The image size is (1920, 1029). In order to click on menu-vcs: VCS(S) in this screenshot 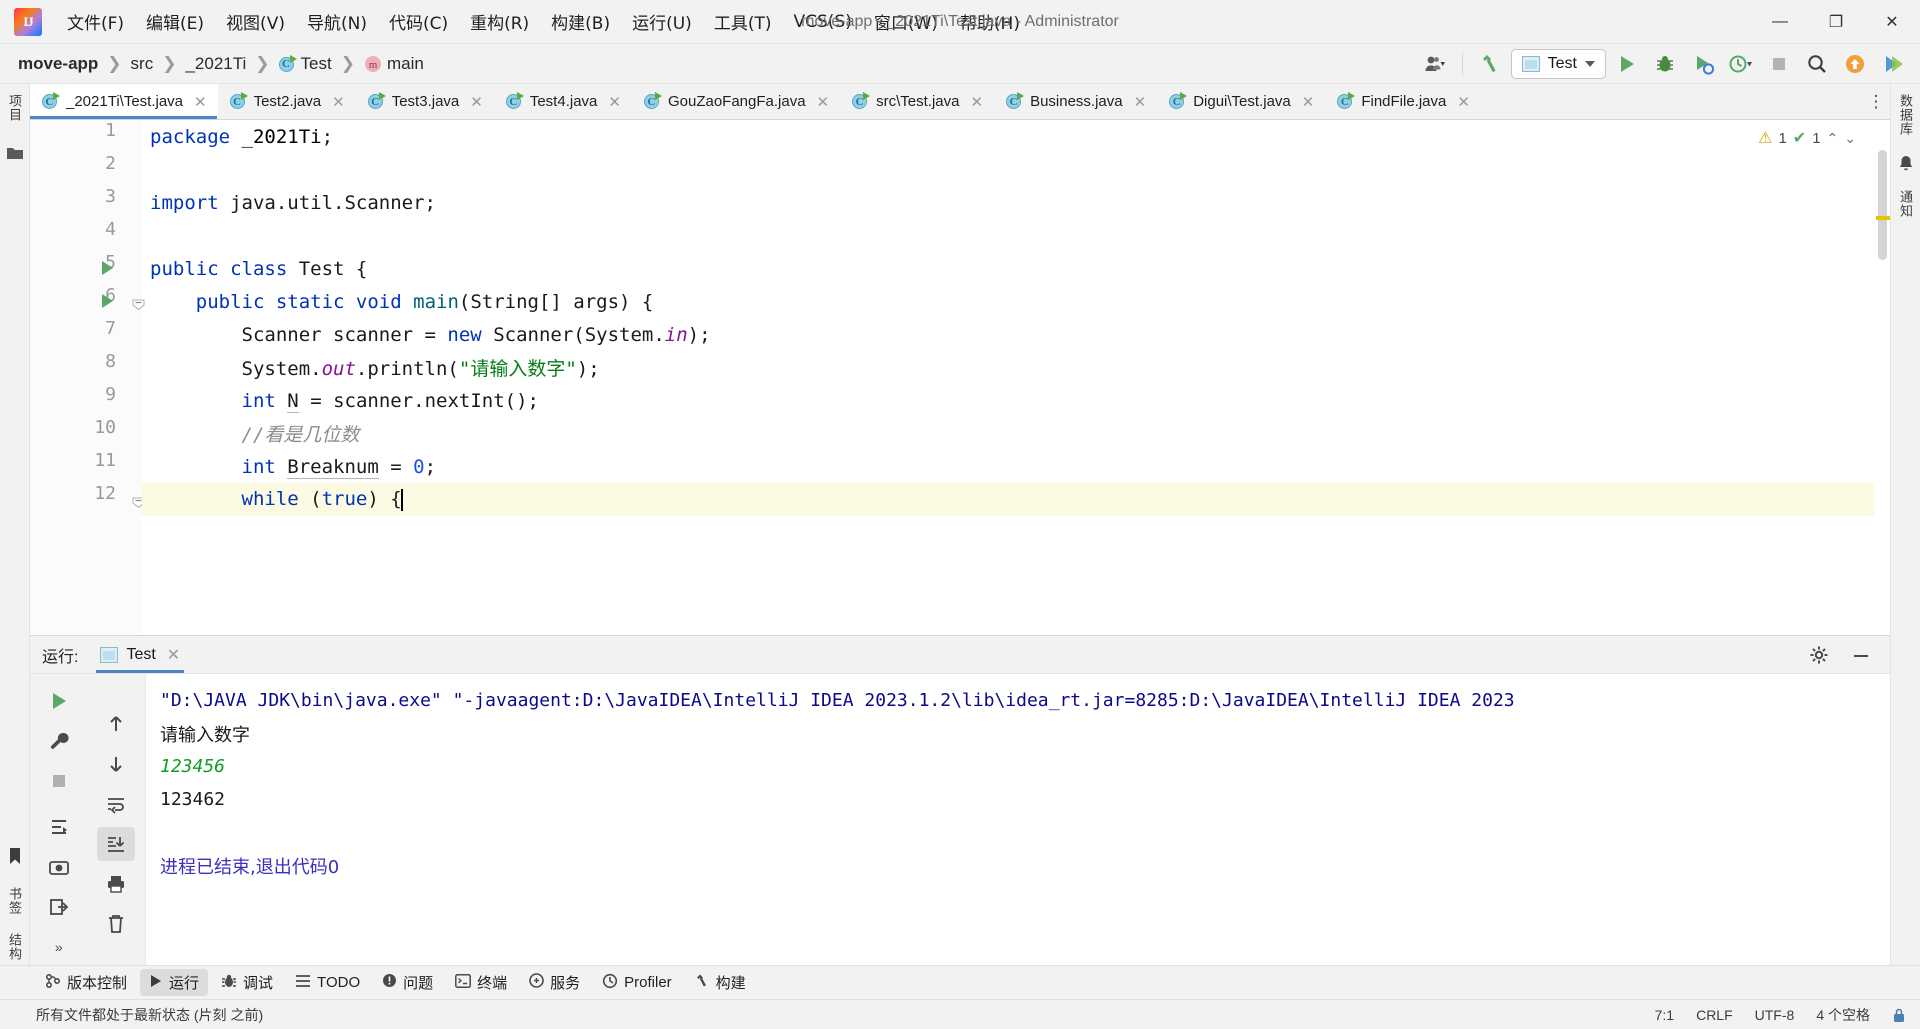, I will do `click(822, 22)`.